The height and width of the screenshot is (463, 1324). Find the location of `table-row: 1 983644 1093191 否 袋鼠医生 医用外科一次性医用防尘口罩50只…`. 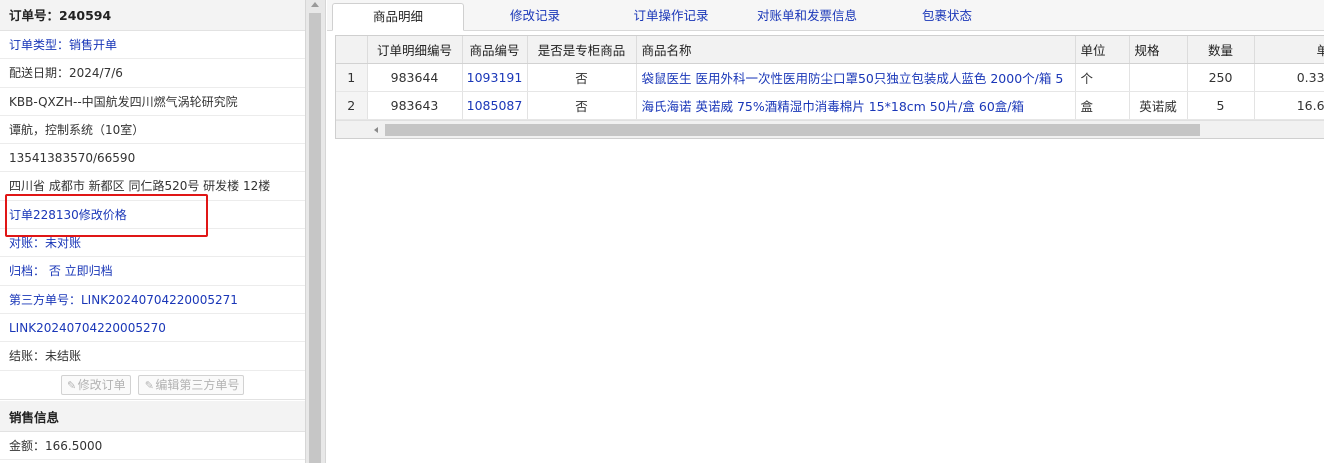

table-row: 1 983644 1093191 否 袋鼠医生 医用外科一次性医用防尘口罩50只… is located at coordinates (830, 77).